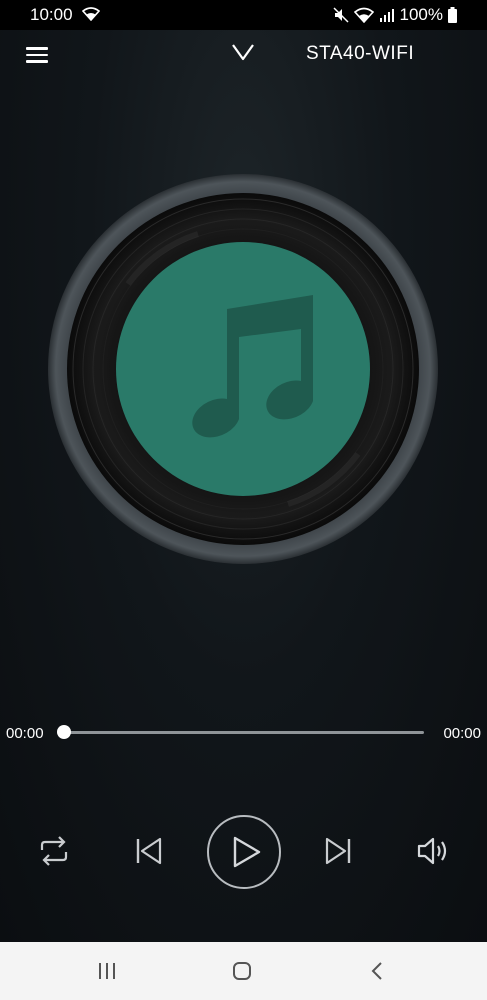 This screenshot has height=1000, width=487. What do you see at coordinates (386, 15) in the screenshot?
I see `cell-signal-icon` at bounding box center [386, 15].